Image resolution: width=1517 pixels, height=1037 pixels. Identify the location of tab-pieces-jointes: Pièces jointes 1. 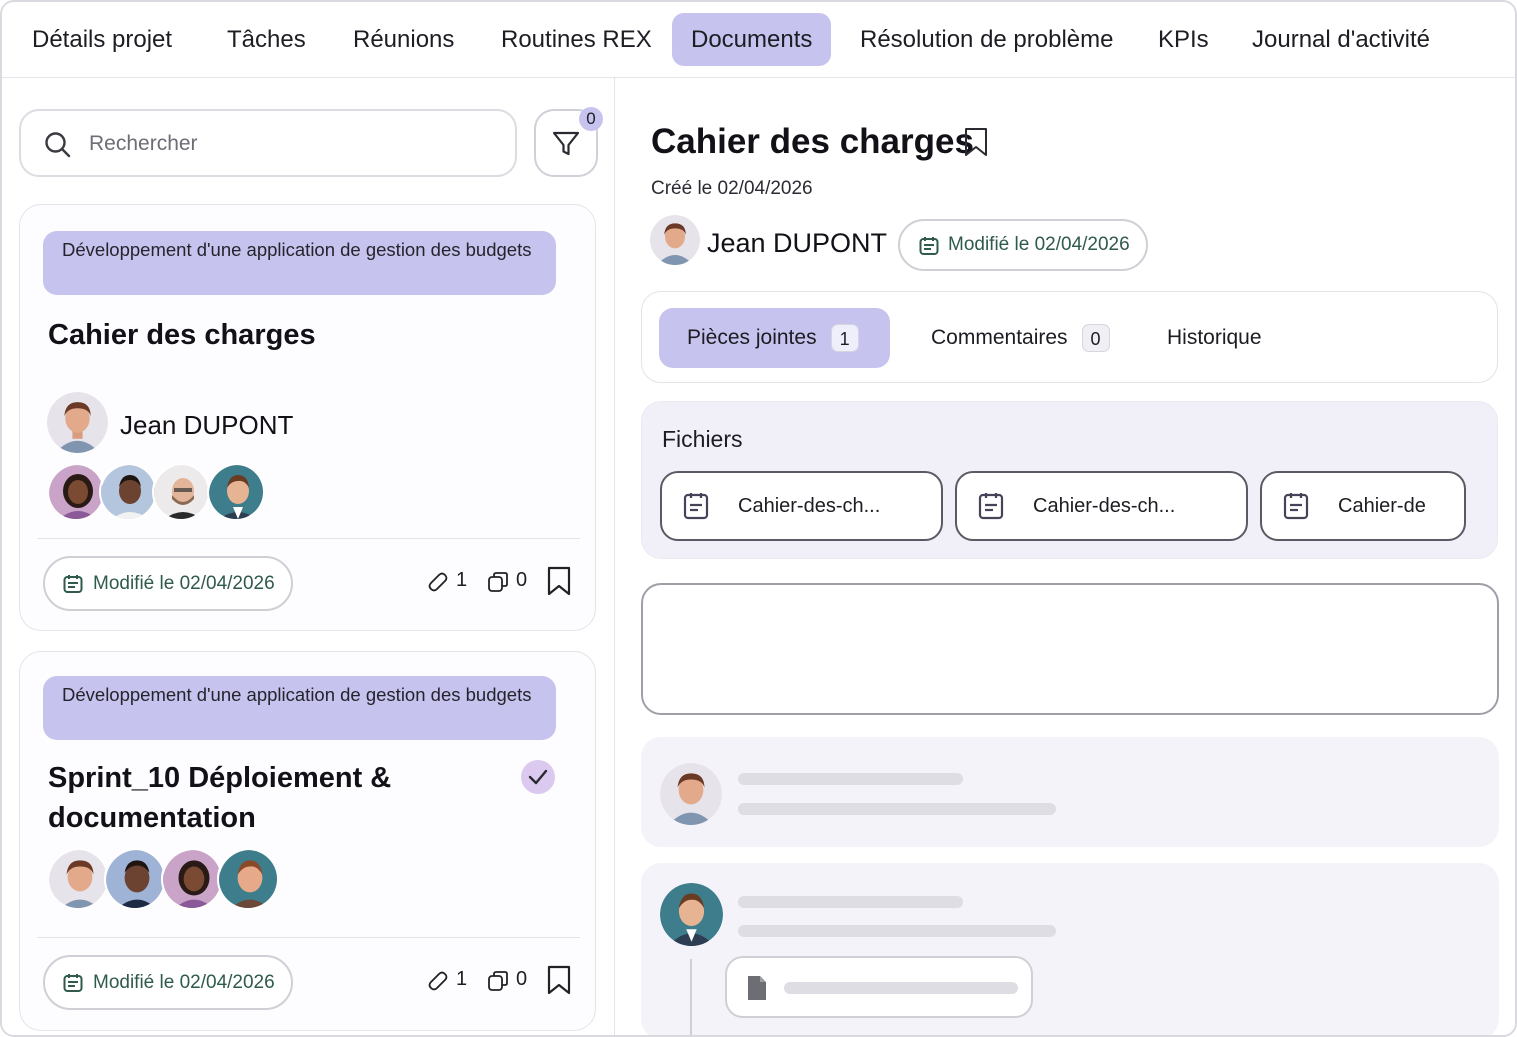
(774, 338).